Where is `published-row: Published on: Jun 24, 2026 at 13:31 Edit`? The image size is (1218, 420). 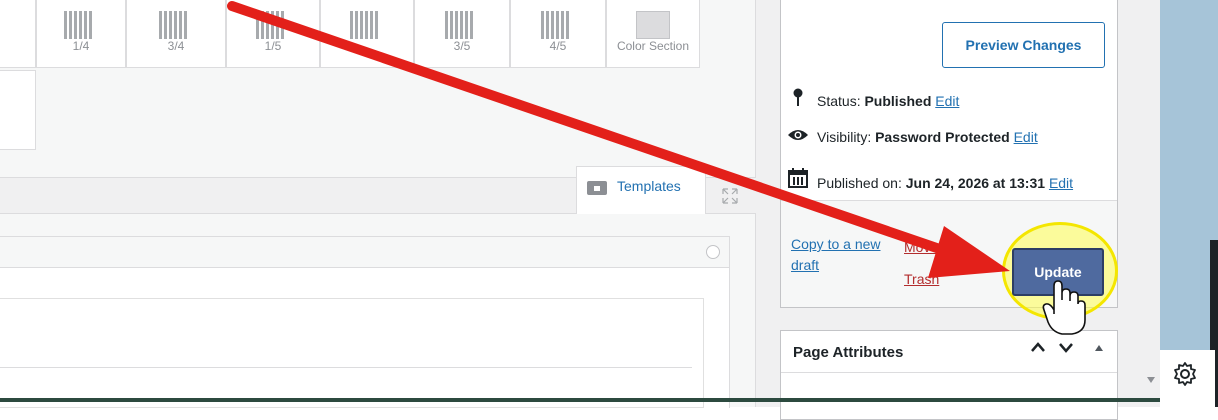 published-row: Published on: Jun 24, 2026 at 13:31 Edit is located at coordinates (930, 180).